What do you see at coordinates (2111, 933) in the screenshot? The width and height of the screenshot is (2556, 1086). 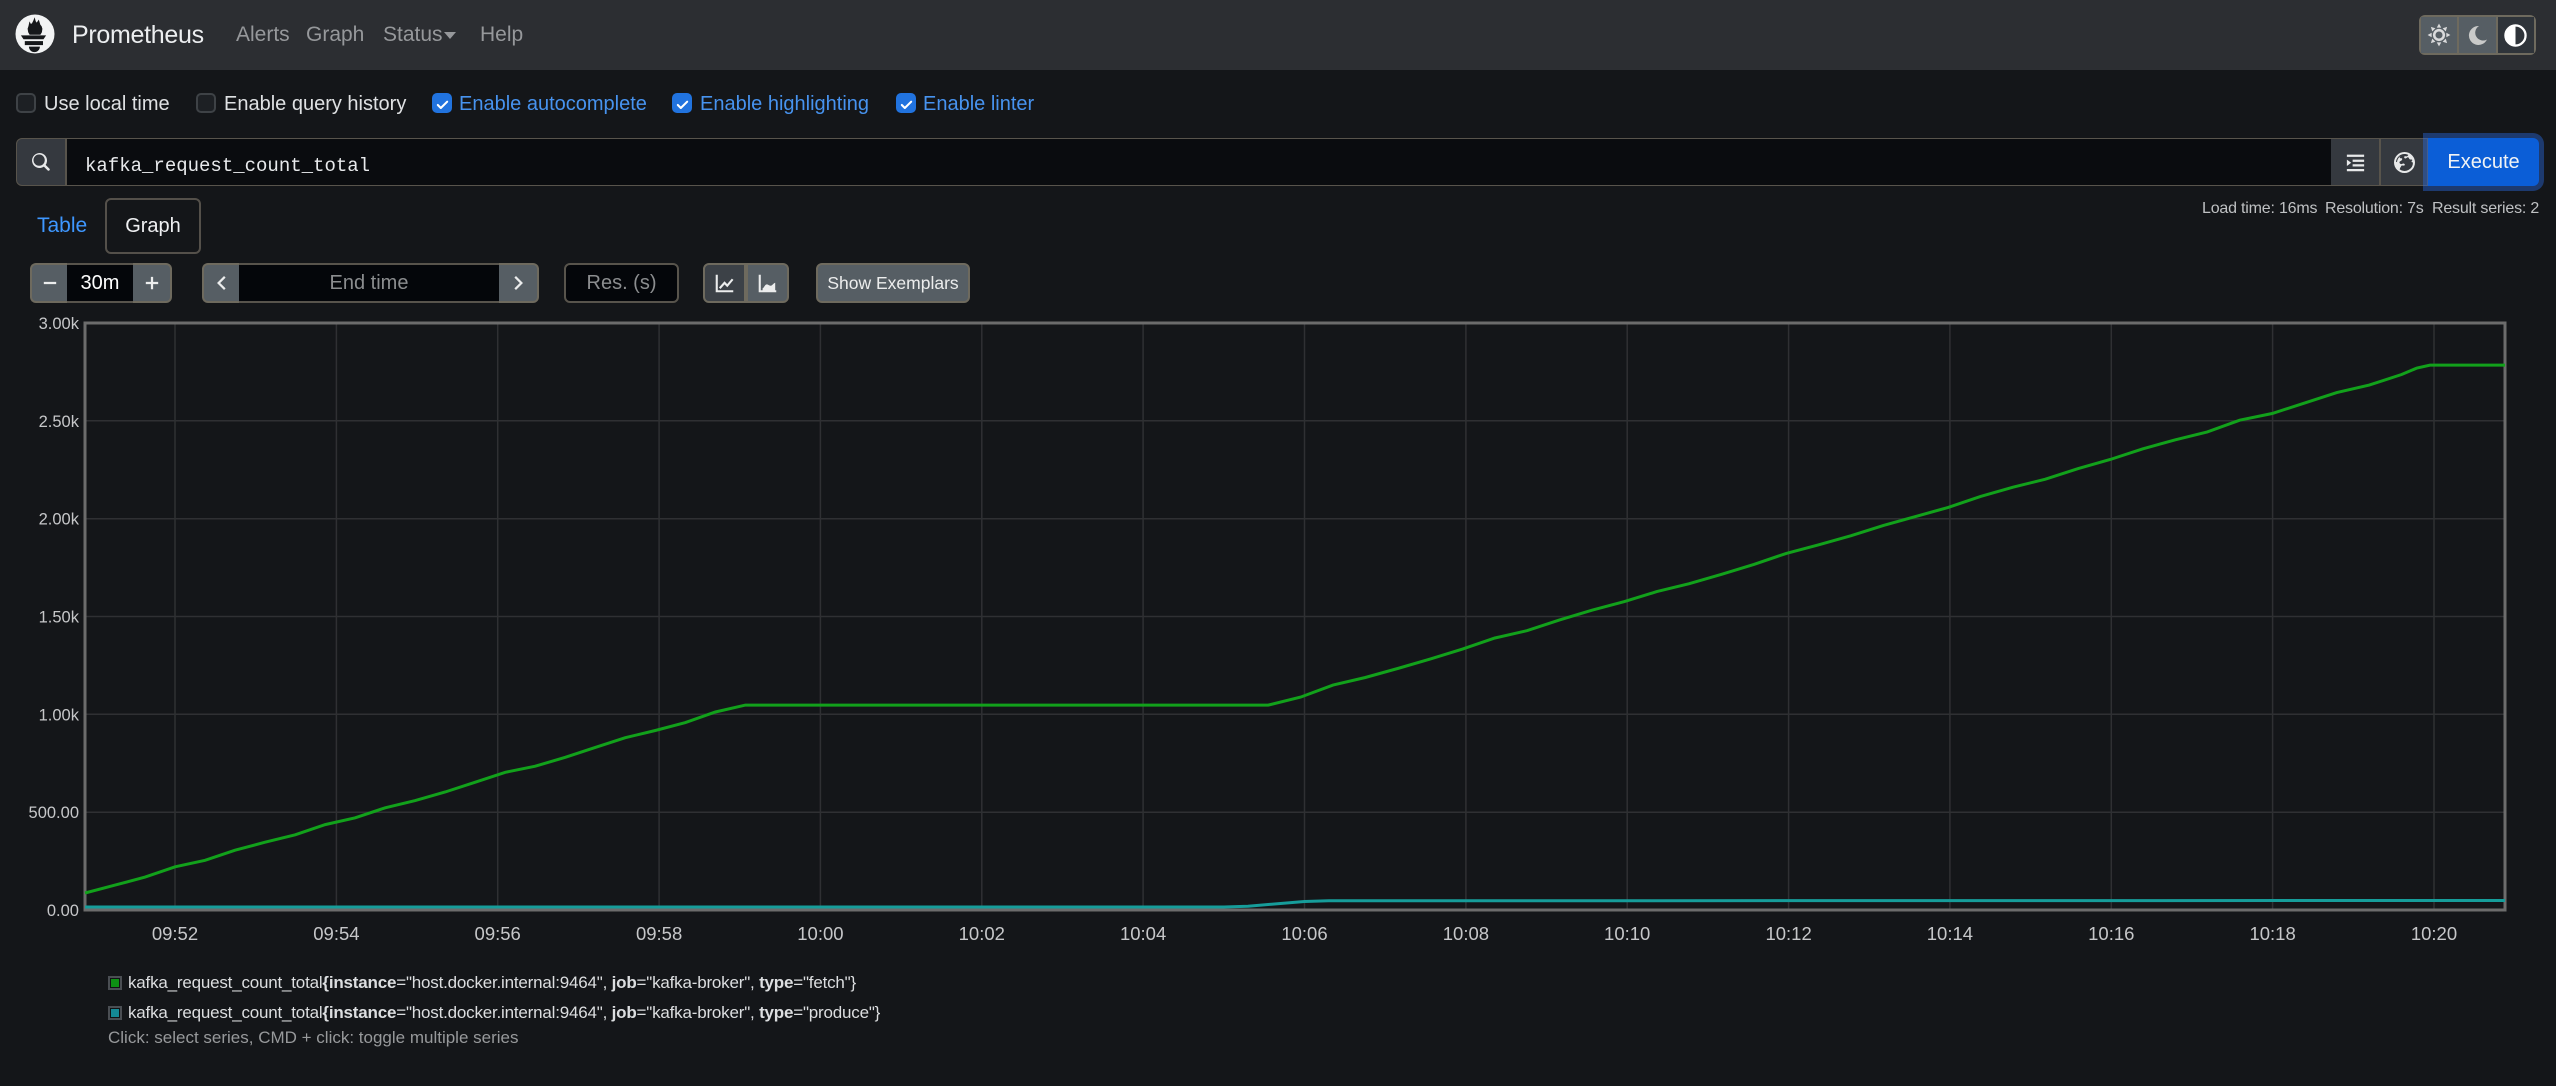 I see `svg-text: 10:16` at bounding box center [2111, 933].